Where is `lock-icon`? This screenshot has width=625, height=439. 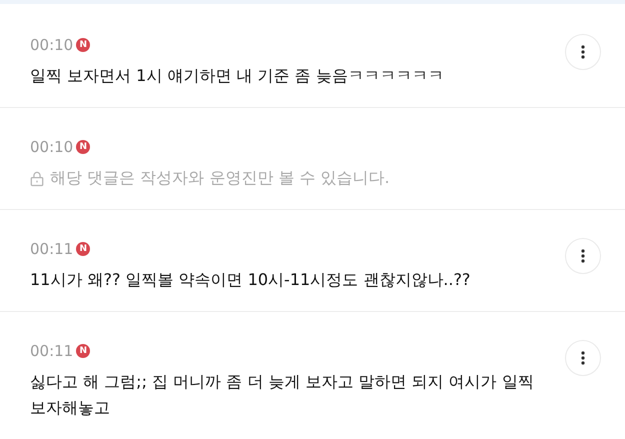
lock-icon is located at coordinates (37, 178).